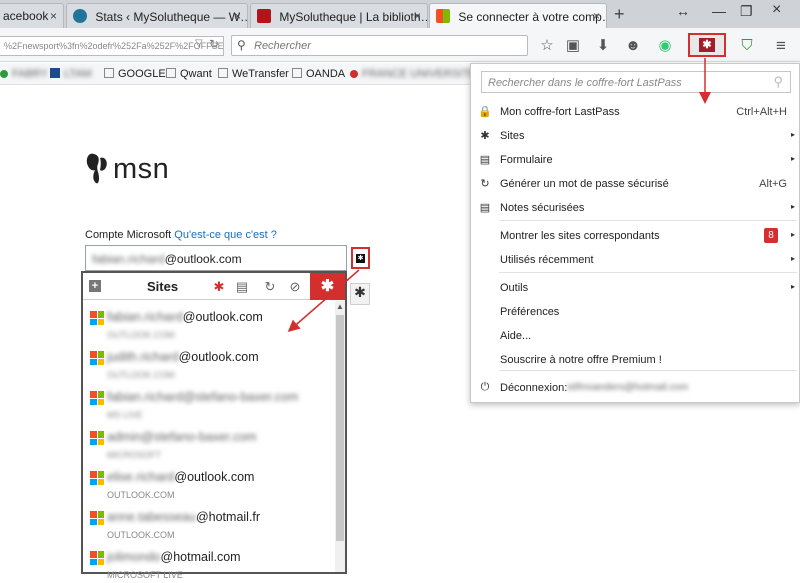  What do you see at coordinates (145, 575) in the screenshot?
I see `site-name: MICROSOFT LIVE` at bounding box center [145, 575].